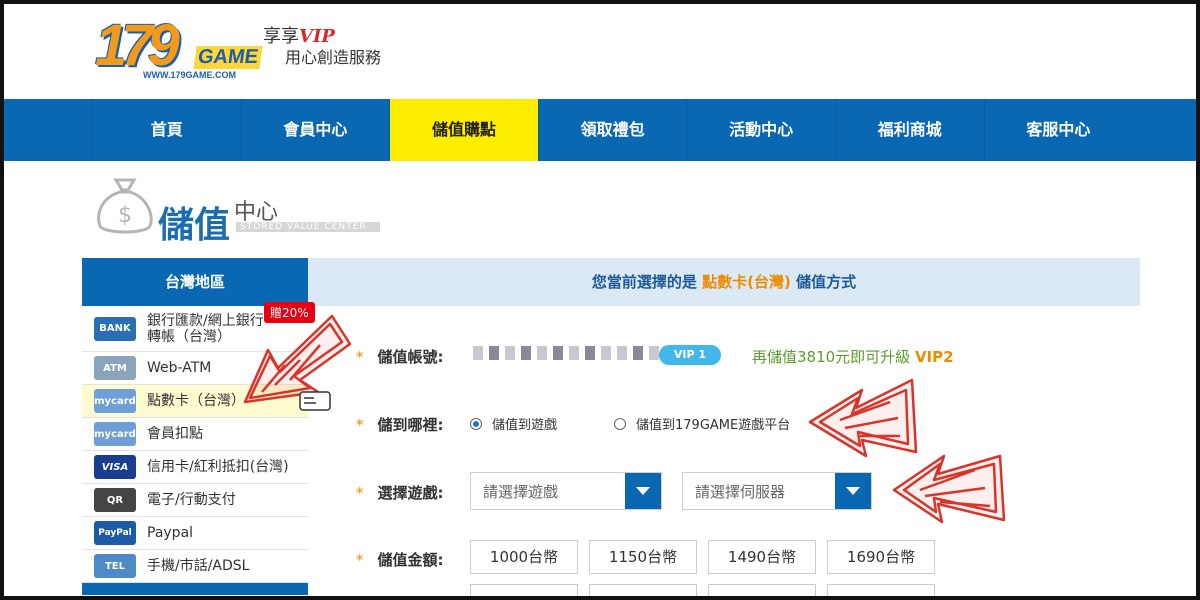 Image resolution: width=1200 pixels, height=600 pixels. What do you see at coordinates (762, 557) in the screenshot?
I see `amount-option-1490: 1490台幣` at bounding box center [762, 557].